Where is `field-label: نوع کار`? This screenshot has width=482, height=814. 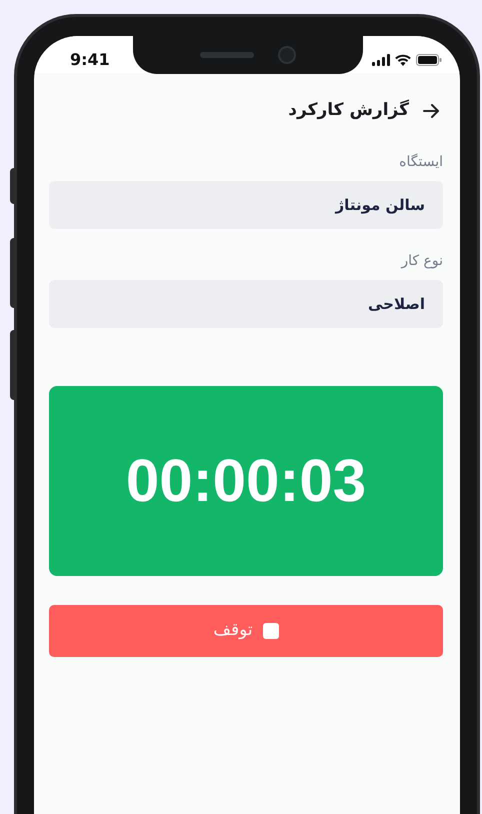
field-label: نوع کار is located at coordinates (422, 261).